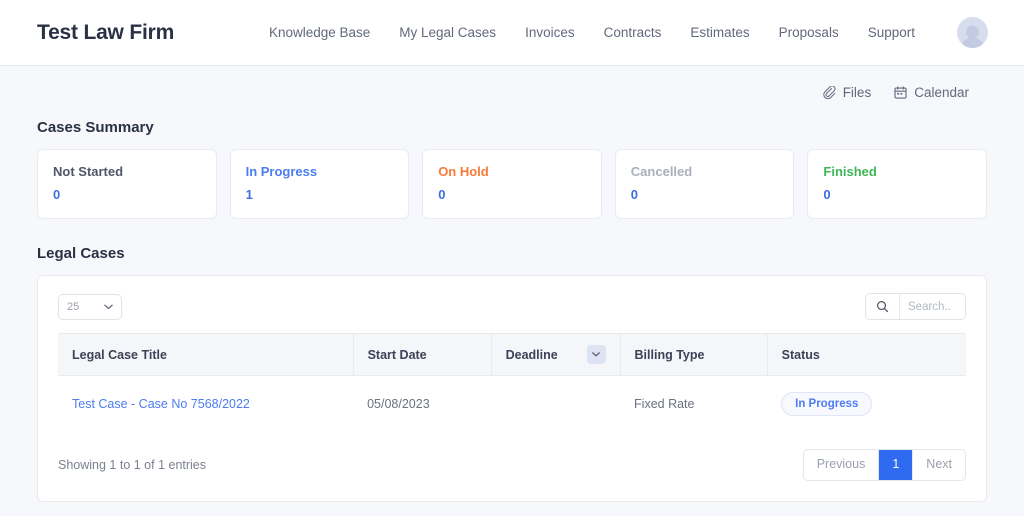  I want to click on column-header-status: Status, so click(866, 354).